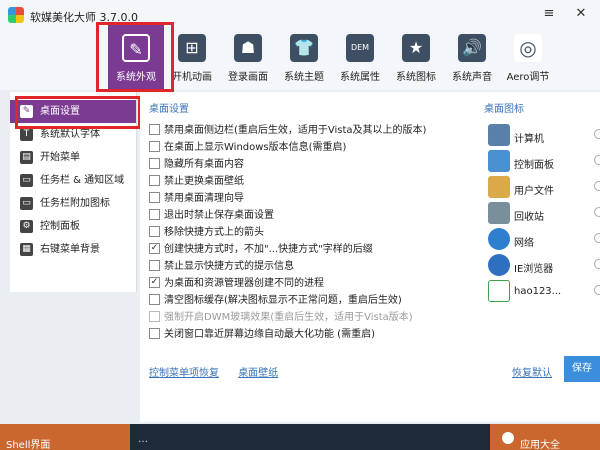  Describe the element at coordinates (60, 226) in the screenshot. I see `sidebar-item-label: 控制面板` at that location.